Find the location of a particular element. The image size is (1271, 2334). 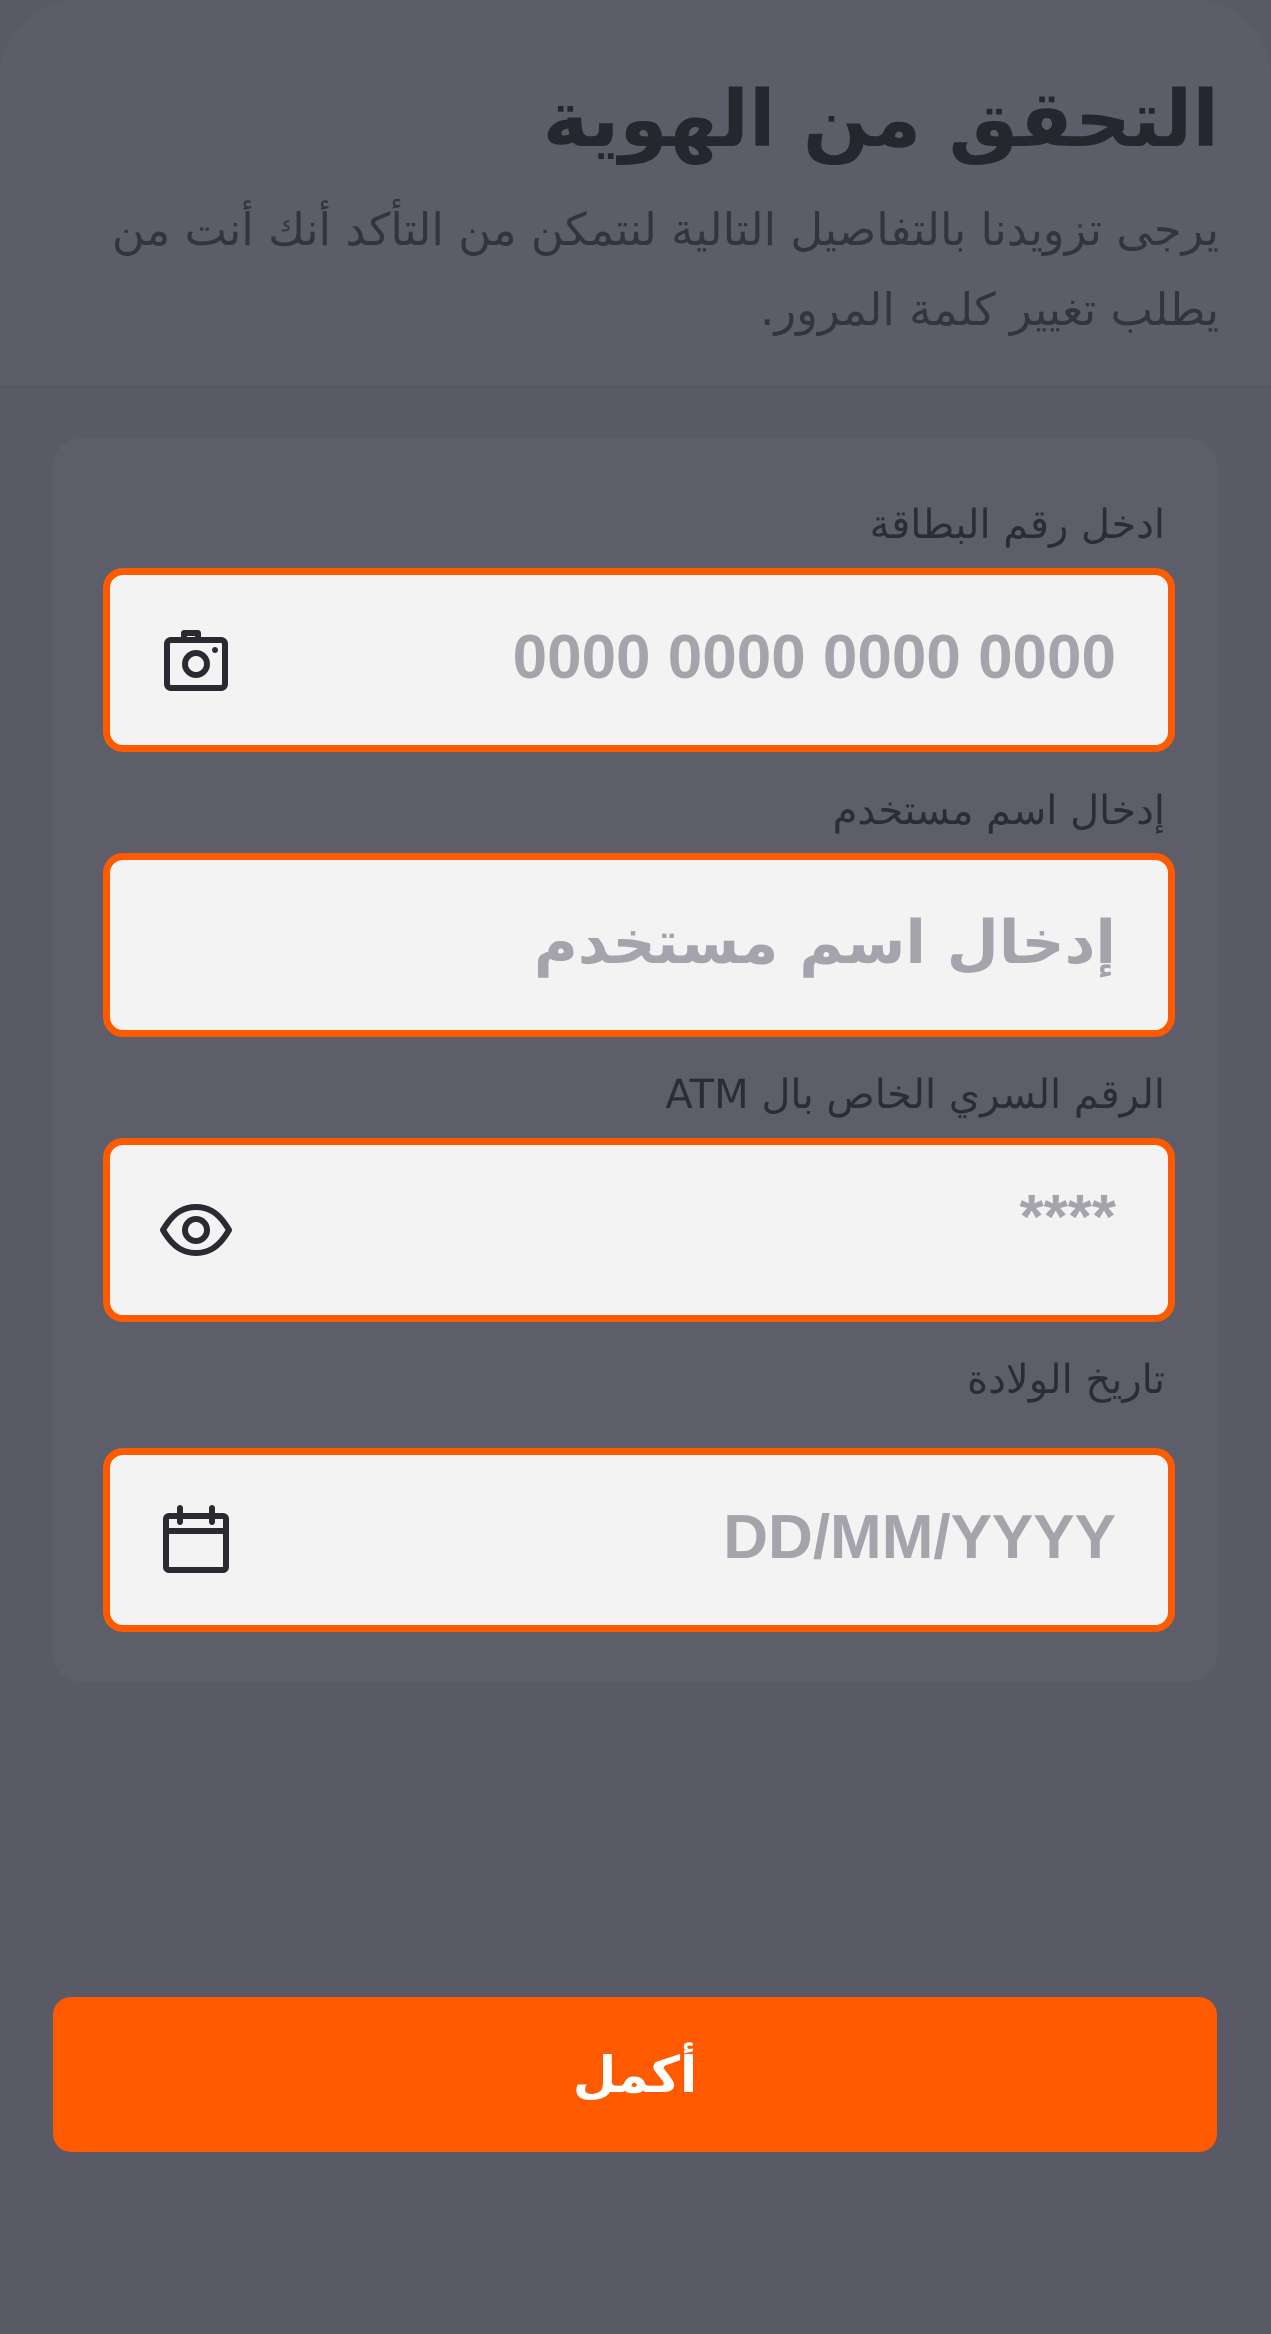

birth-date-field: DD/MM/YYYY is located at coordinates (639, 1540).